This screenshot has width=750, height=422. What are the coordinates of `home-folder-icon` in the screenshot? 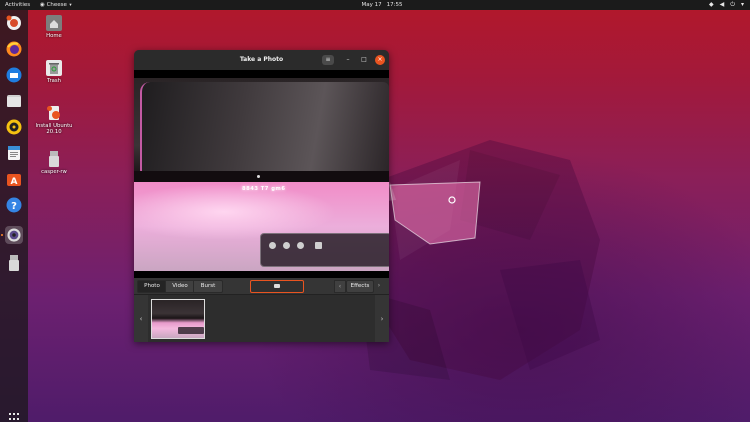 It's located at (54, 23).